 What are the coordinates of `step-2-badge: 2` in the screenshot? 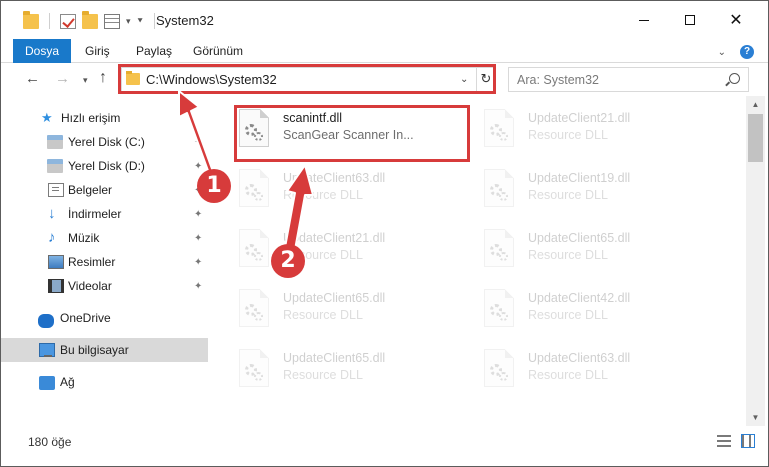 It's located at (288, 261).